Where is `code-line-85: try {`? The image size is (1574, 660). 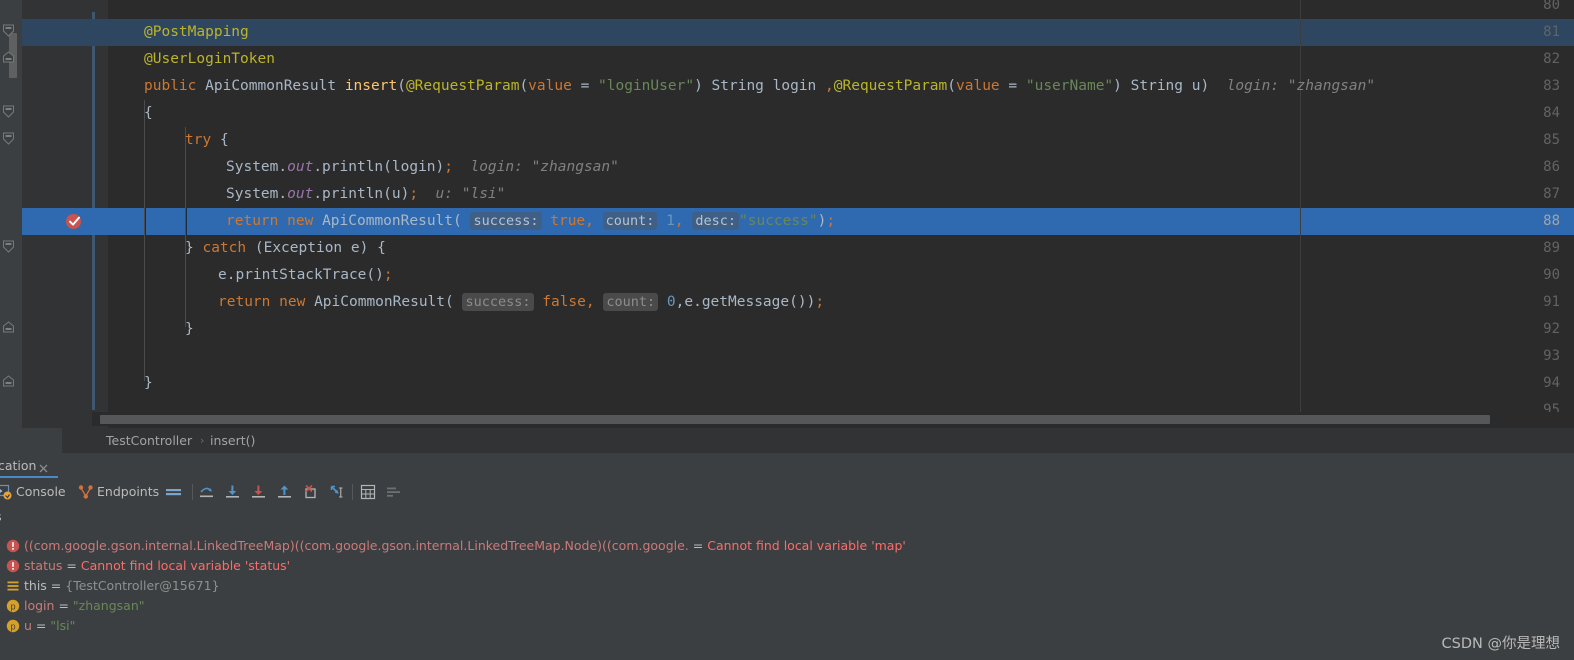
code-line-85: try { is located at coordinates (207, 140).